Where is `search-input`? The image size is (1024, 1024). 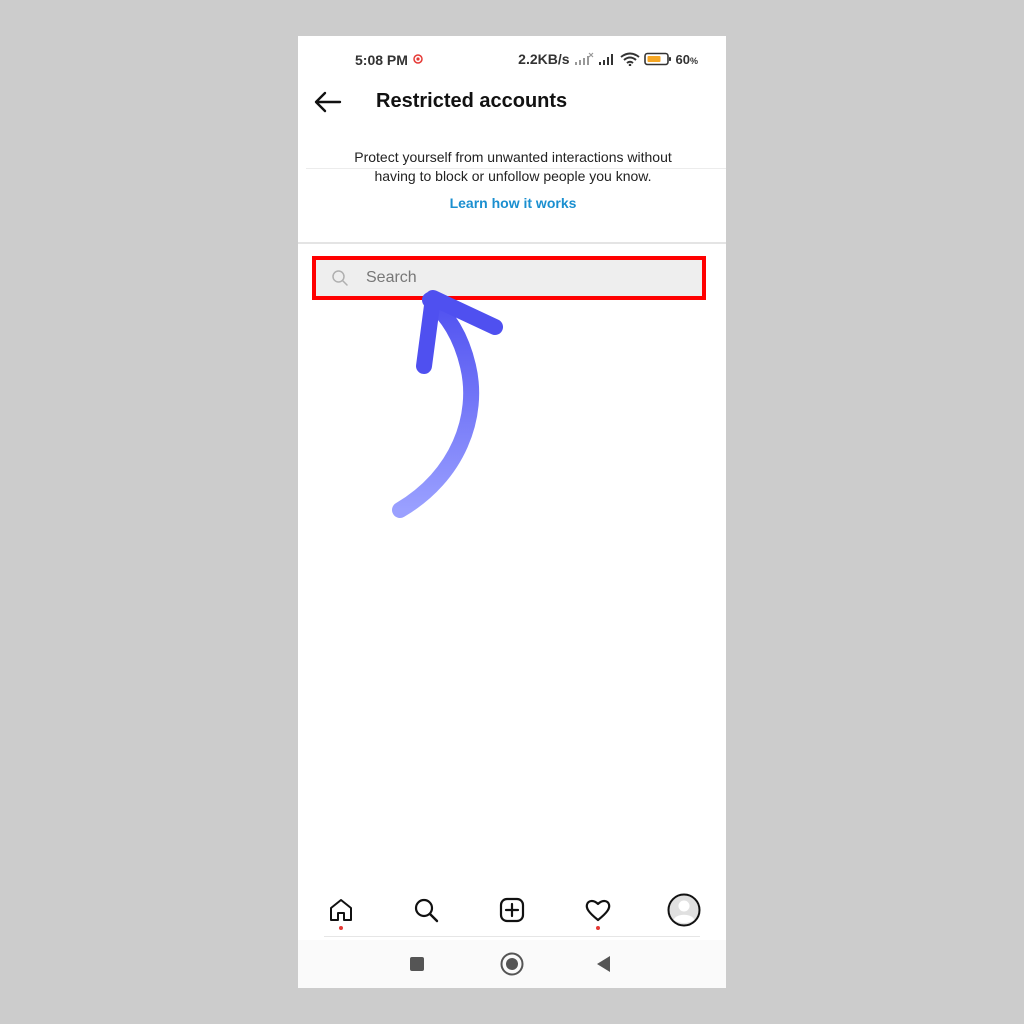 search-input is located at coordinates (516, 278).